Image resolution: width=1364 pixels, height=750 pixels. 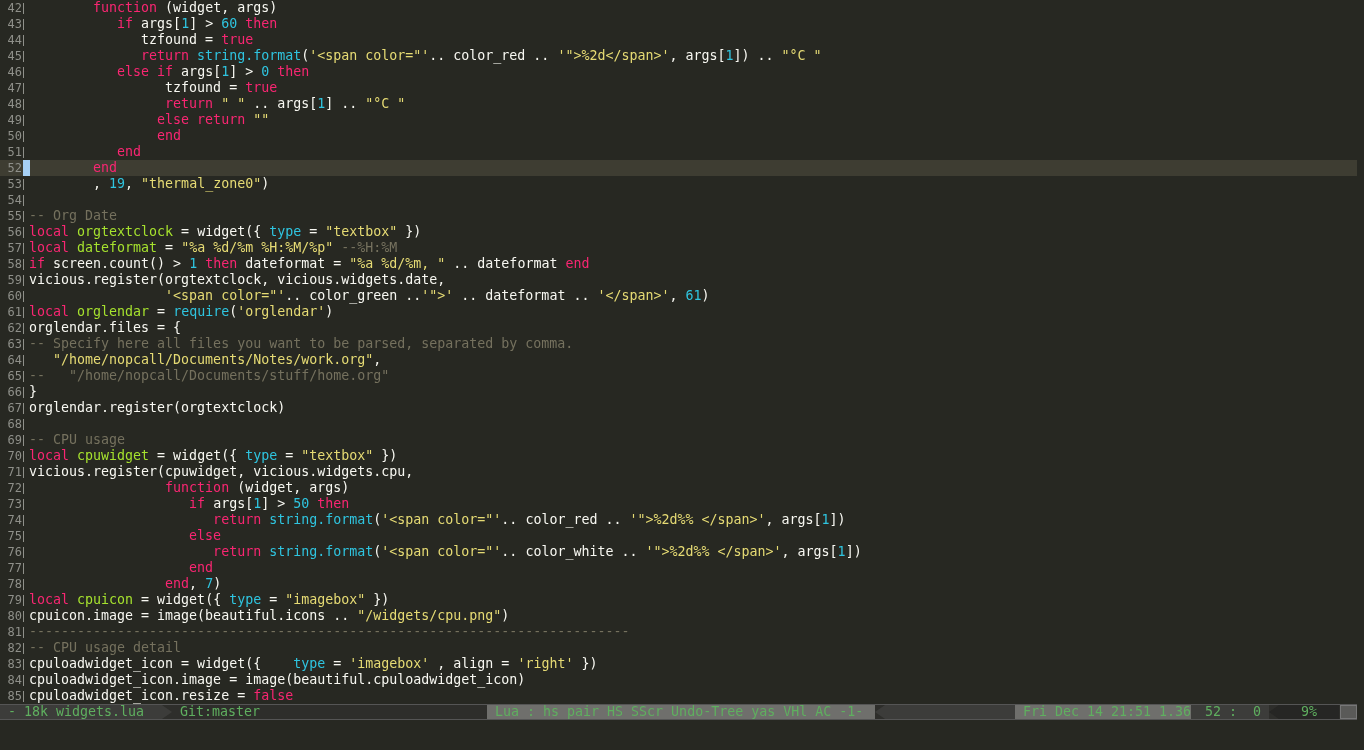 I want to click on line-number: 75, so click(x=14, y=536).